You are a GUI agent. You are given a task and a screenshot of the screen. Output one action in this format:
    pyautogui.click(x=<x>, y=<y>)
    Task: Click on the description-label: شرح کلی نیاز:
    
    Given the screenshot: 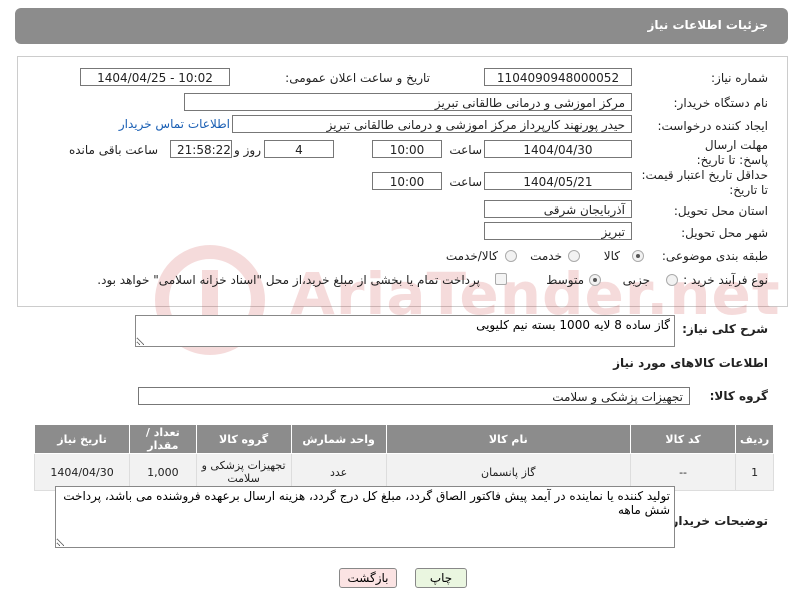 What is the action you would take?
    pyautogui.click(x=725, y=329)
    